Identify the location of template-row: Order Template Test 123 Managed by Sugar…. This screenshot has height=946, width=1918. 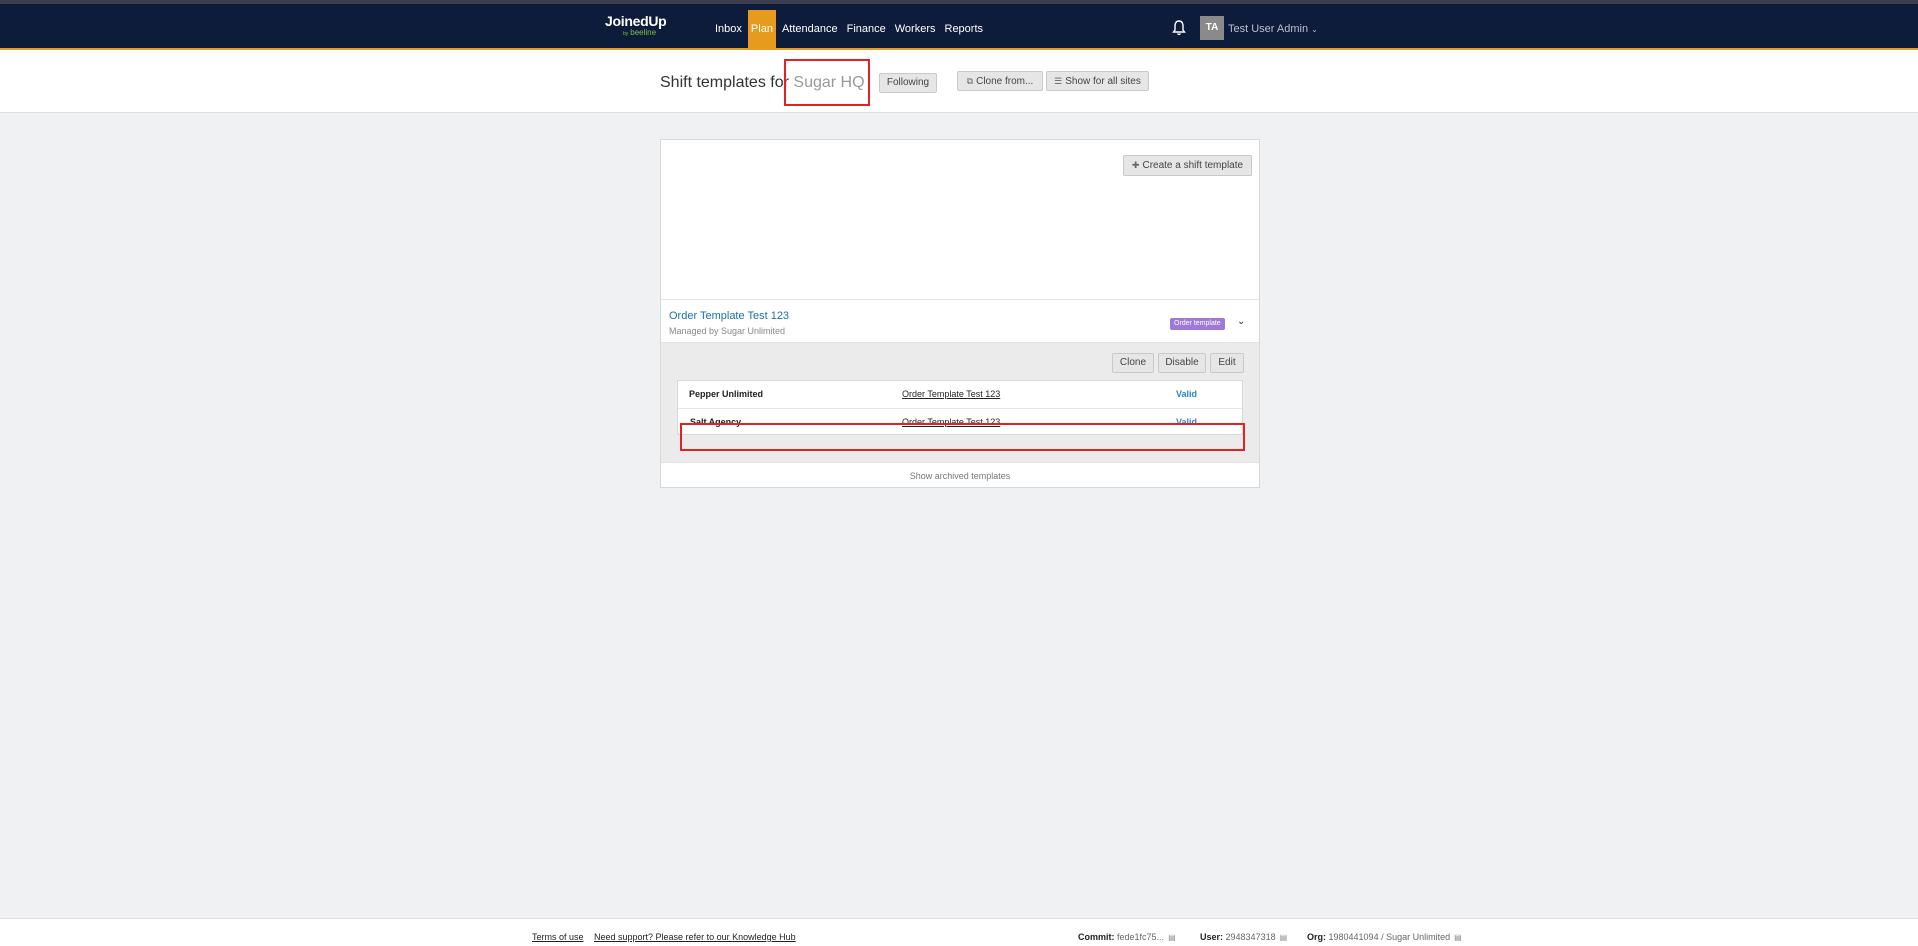
(960, 321).